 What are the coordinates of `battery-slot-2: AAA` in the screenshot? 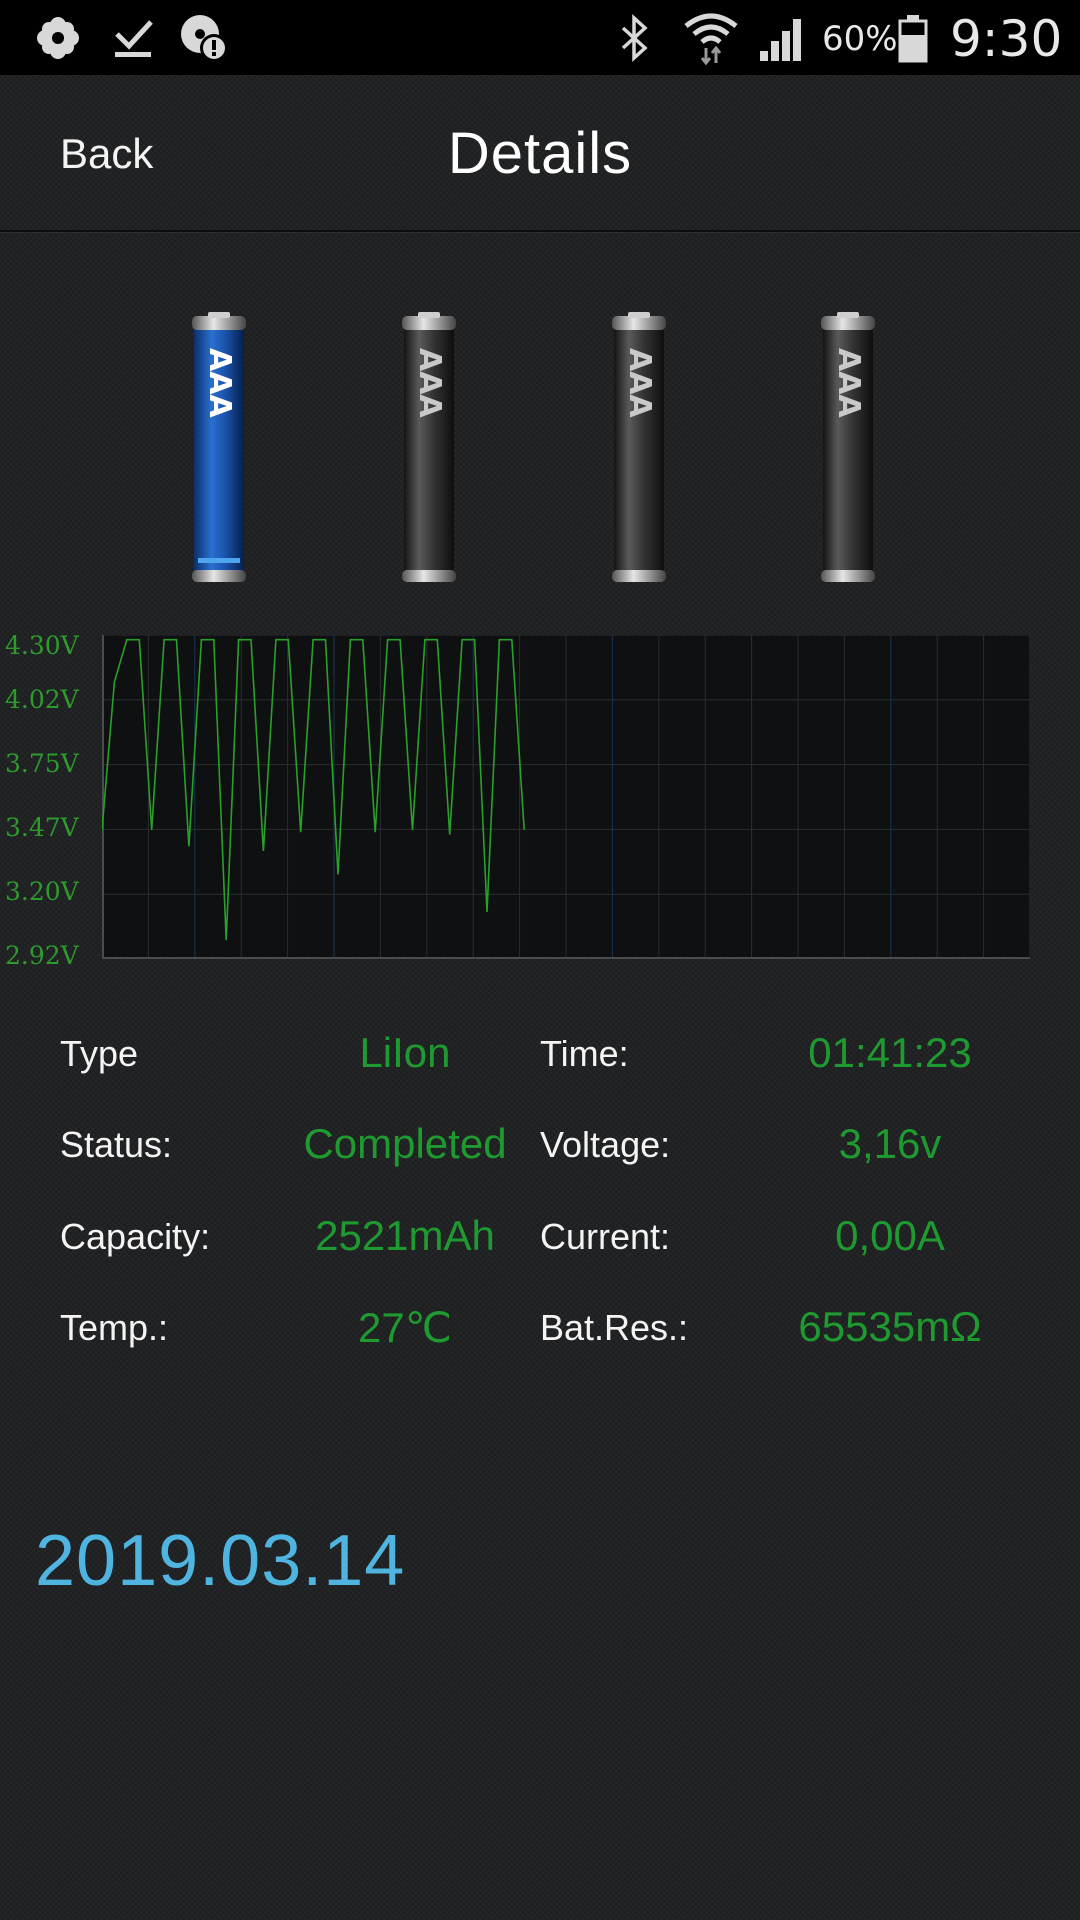 It's located at (429, 449).